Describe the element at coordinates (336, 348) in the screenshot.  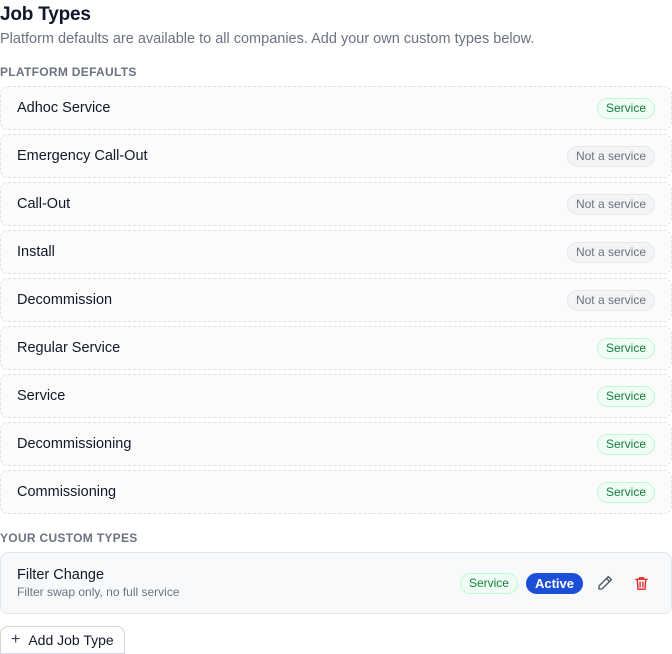
I see `list-item: Regular Service Service` at that location.